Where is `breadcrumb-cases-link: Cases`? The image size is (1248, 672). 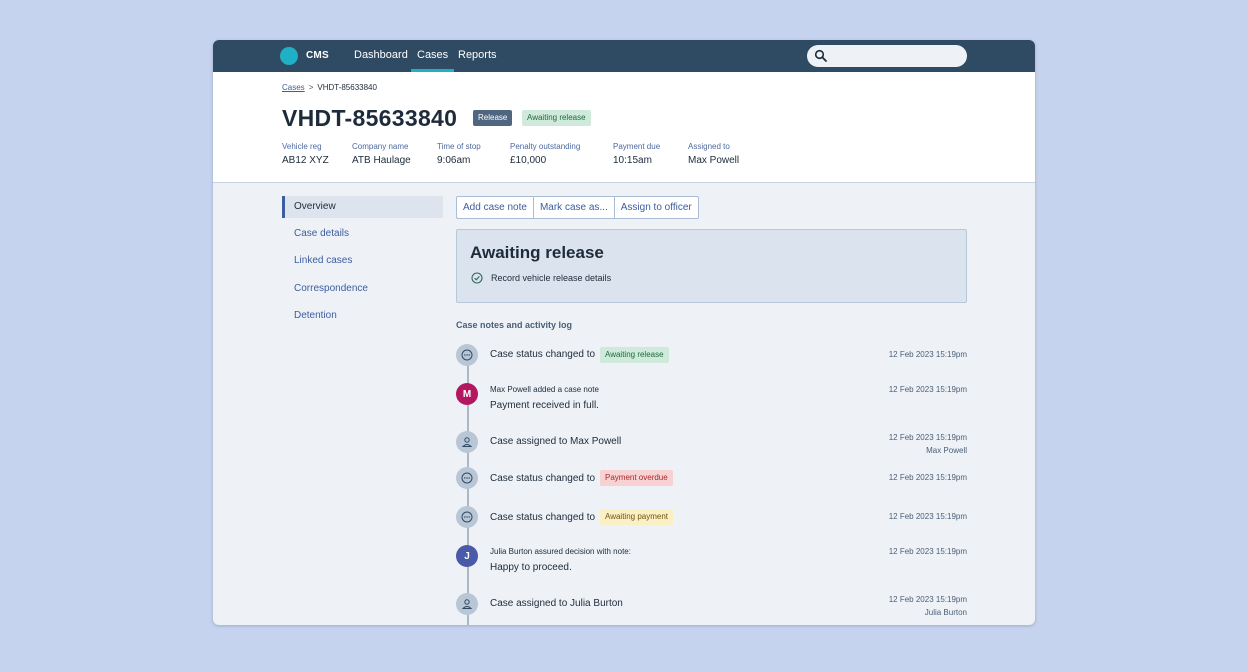 breadcrumb-cases-link: Cases is located at coordinates (293, 87).